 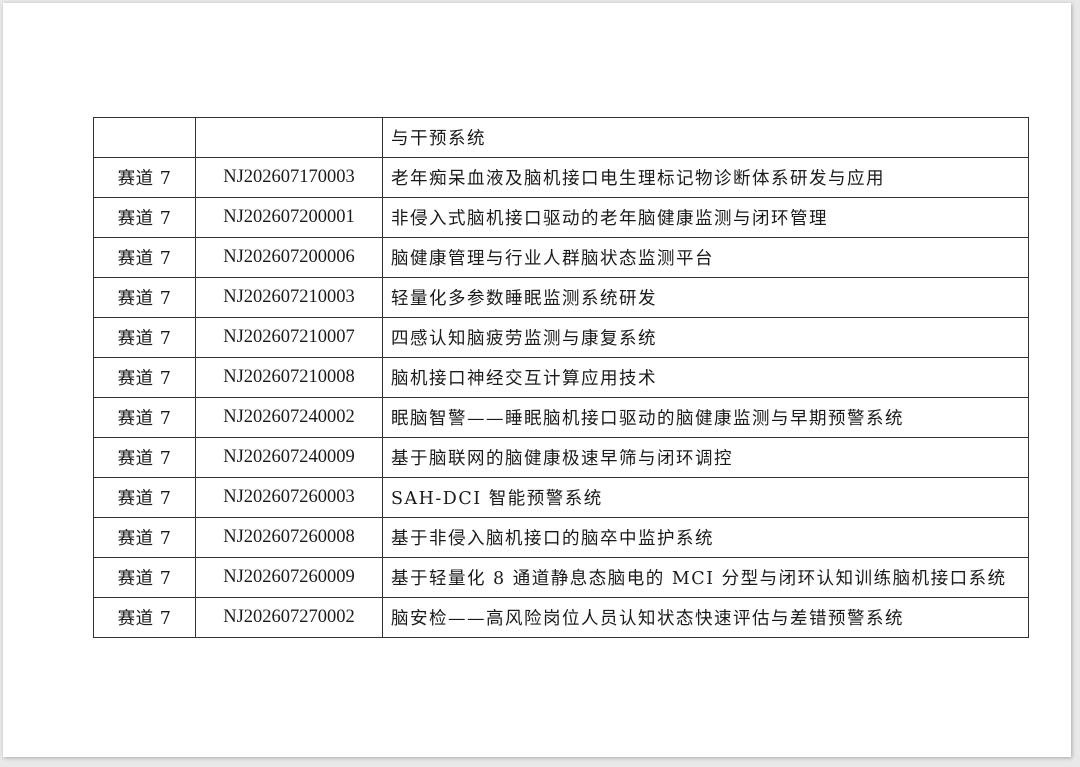 I want to click on table-row: 赛道 7 NJ202607240009 基于脑联网的脑健康极速早筛与闭环调控, so click(x=561, y=457).